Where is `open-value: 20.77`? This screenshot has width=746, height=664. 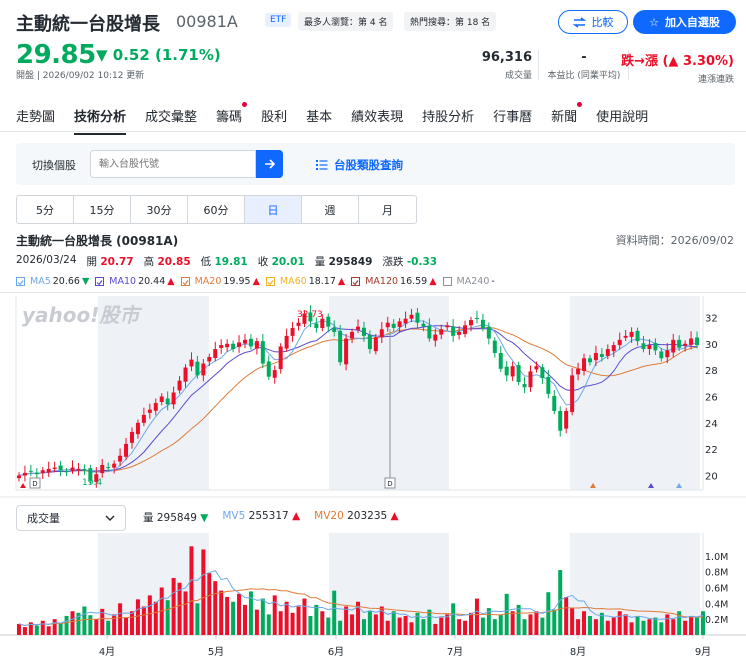 open-value: 20.77 is located at coordinates (117, 262).